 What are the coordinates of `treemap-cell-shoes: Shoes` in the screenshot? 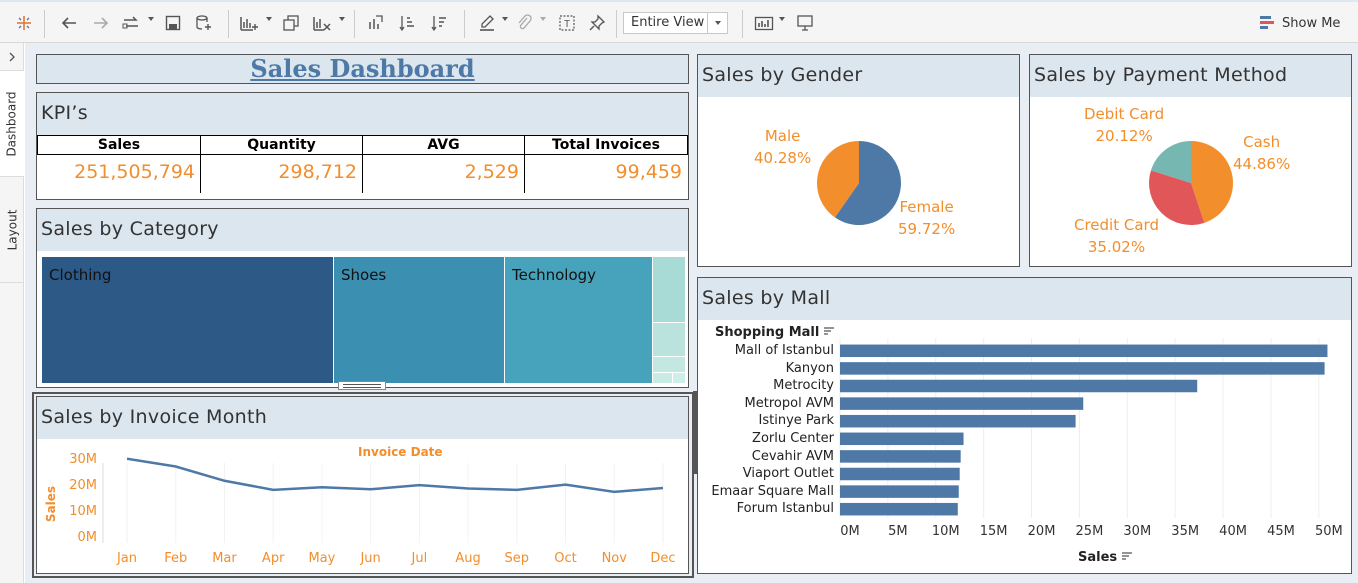 It's located at (418, 320).